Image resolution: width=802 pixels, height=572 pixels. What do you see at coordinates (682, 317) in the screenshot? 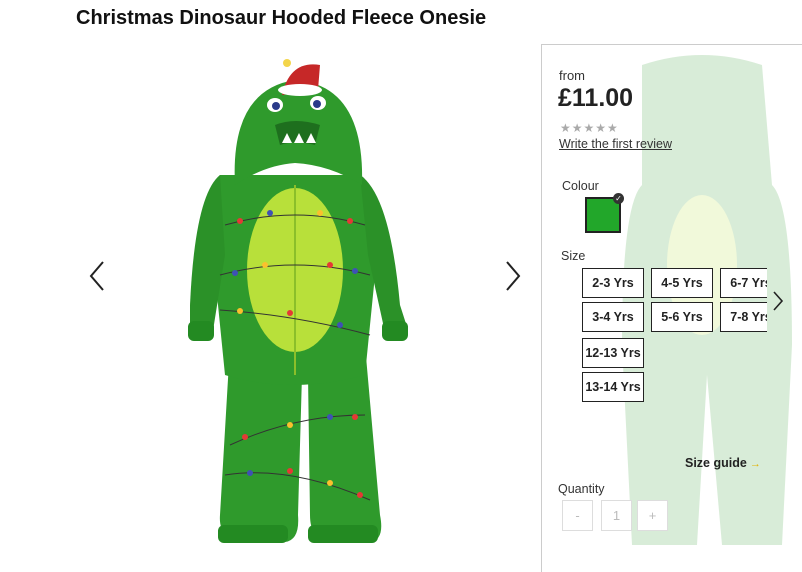
I see `size-option: 5-6 Yrs` at bounding box center [682, 317].